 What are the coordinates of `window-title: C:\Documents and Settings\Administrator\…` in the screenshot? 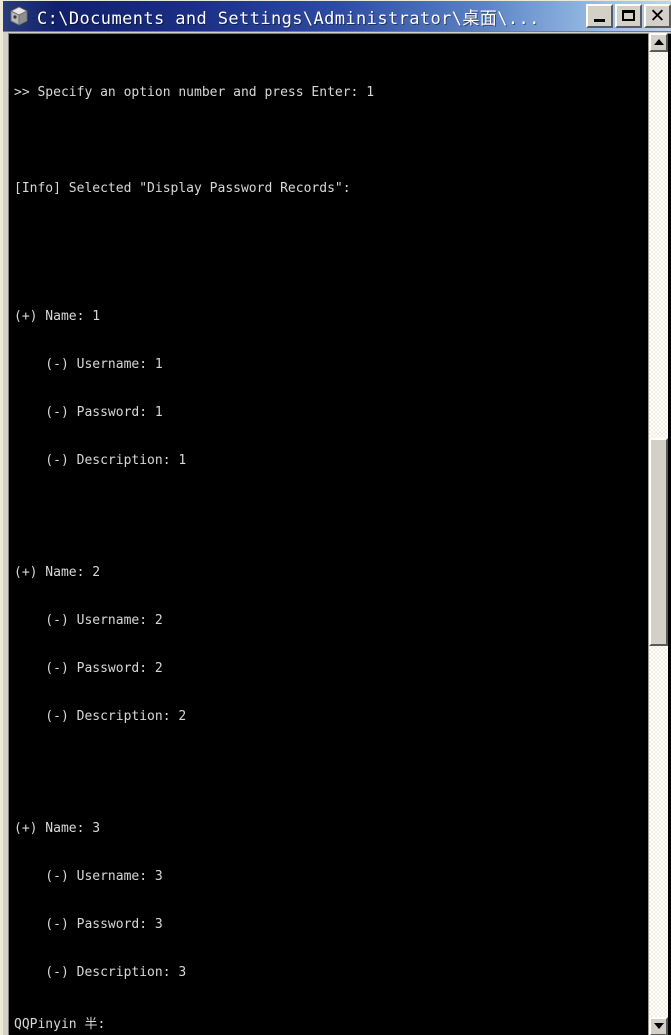 It's located at (288, 18).